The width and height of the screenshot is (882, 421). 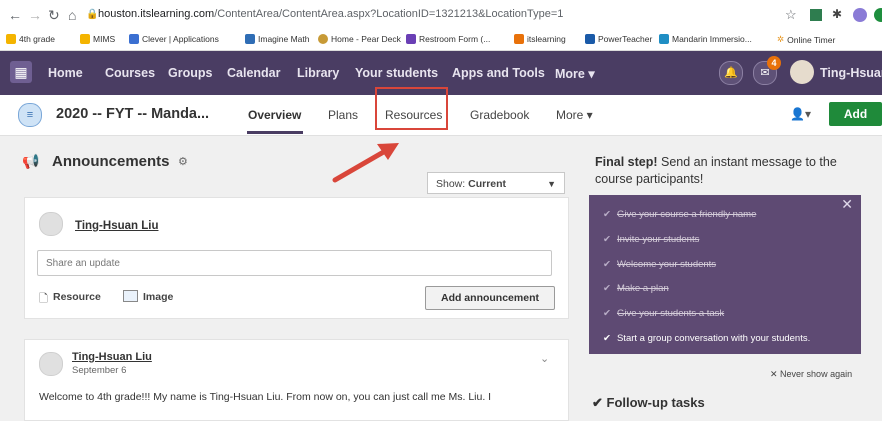 What do you see at coordinates (837, 14) in the screenshot?
I see `puzzle-icon: ✱` at bounding box center [837, 14].